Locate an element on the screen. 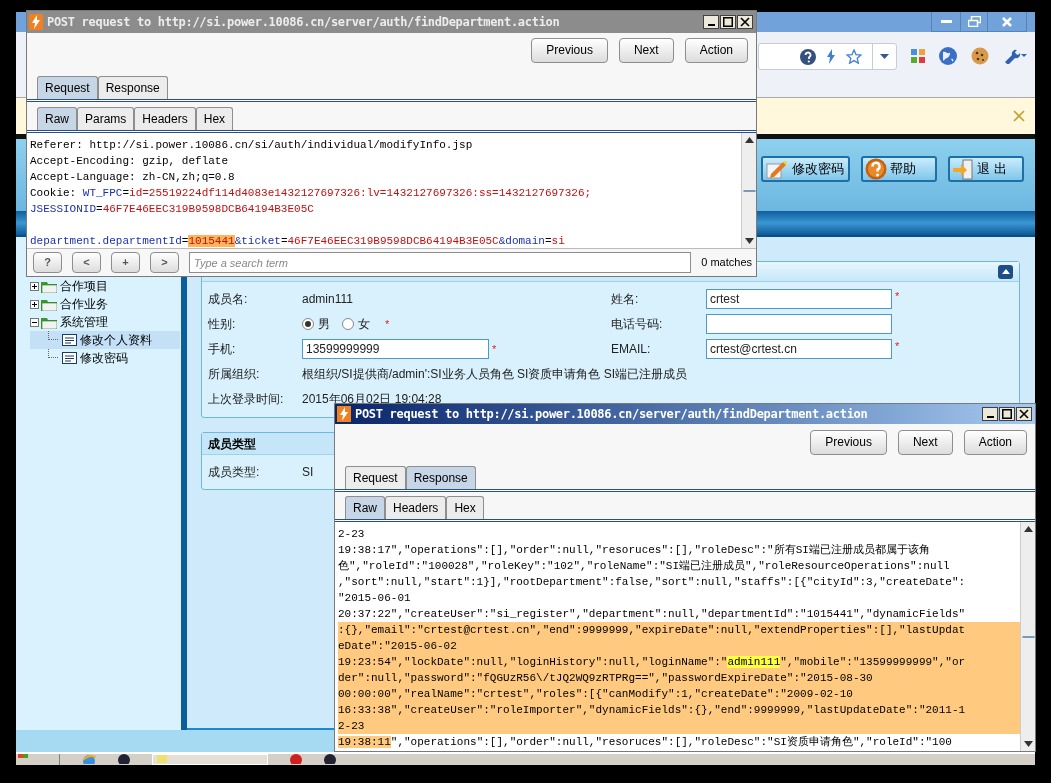 This screenshot has width=1051, height=783. field-label: 所属组织: is located at coordinates (234, 374).